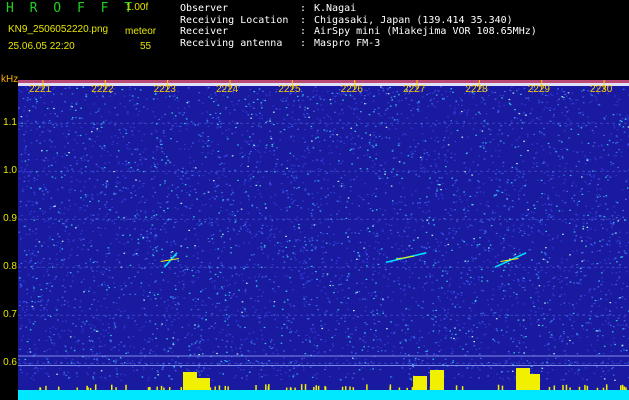  Describe the element at coordinates (601, 89) in the screenshot. I see `x-tick-label: 2230` at that location.